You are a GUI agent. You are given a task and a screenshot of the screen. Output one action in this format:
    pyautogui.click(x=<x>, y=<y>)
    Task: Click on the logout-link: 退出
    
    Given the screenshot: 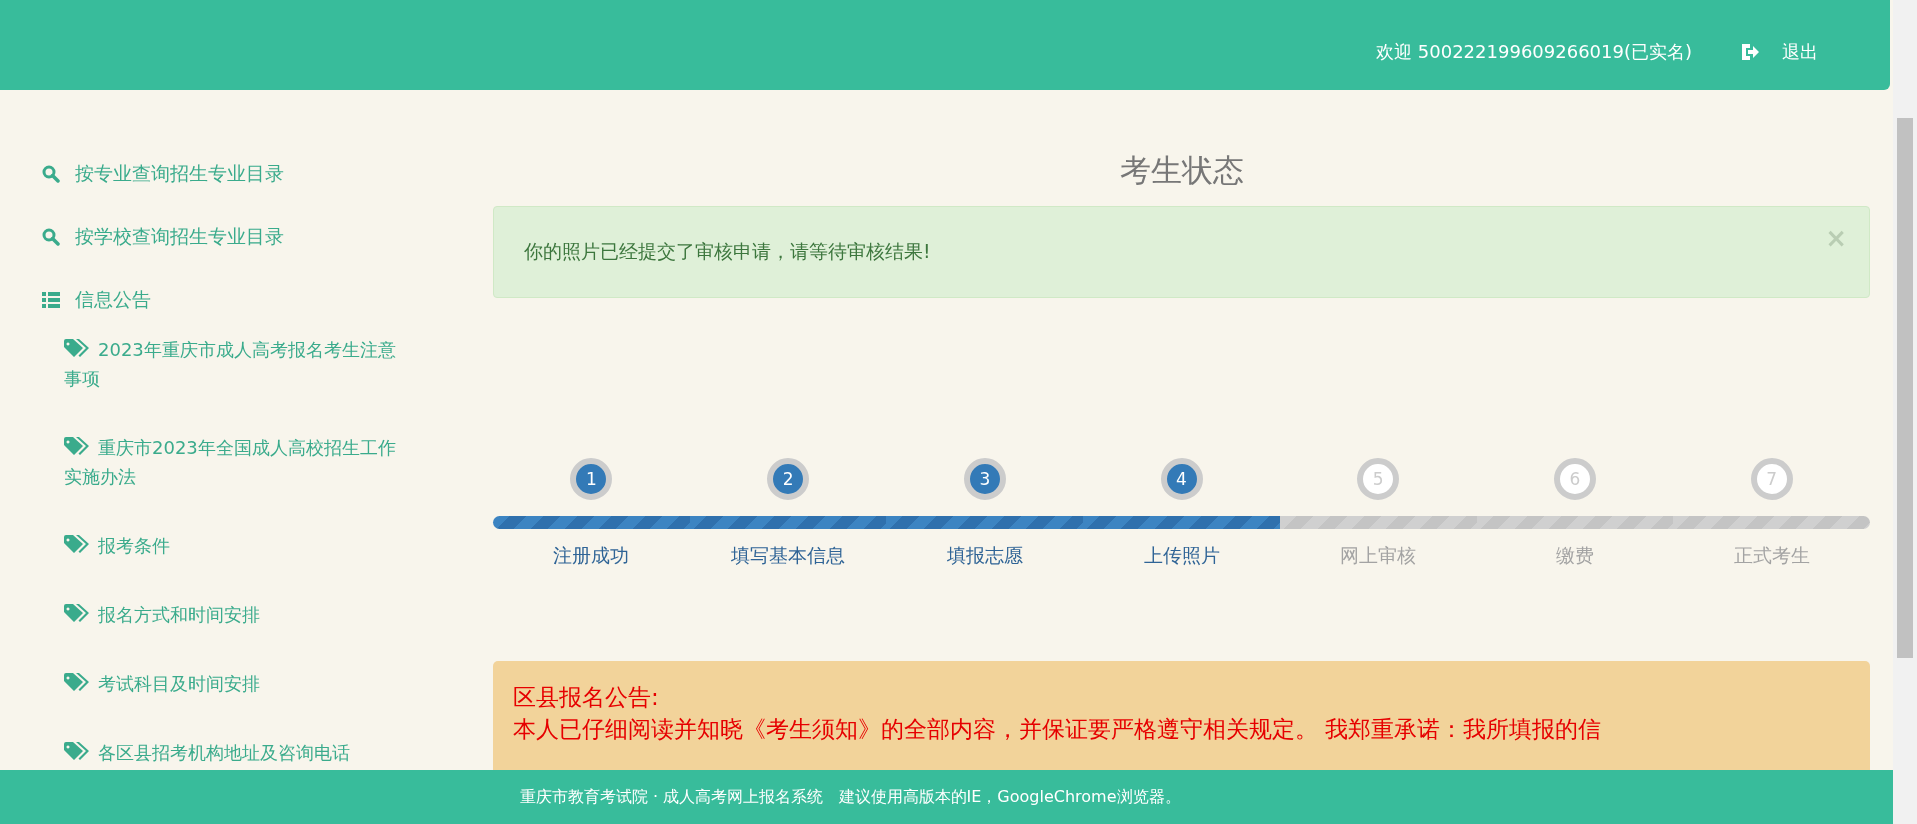 What is the action you would take?
    pyautogui.click(x=1779, y=52)
    